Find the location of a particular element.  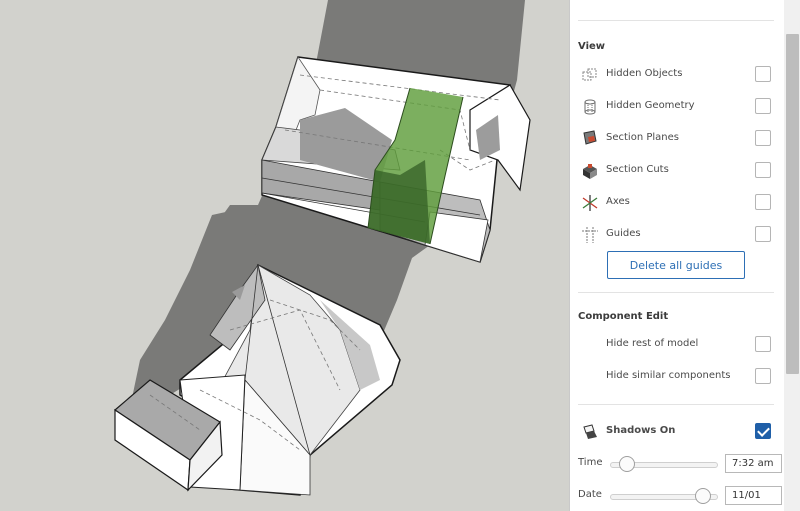

hide-similar-components-checkbox is located at coordinates (763, 376).